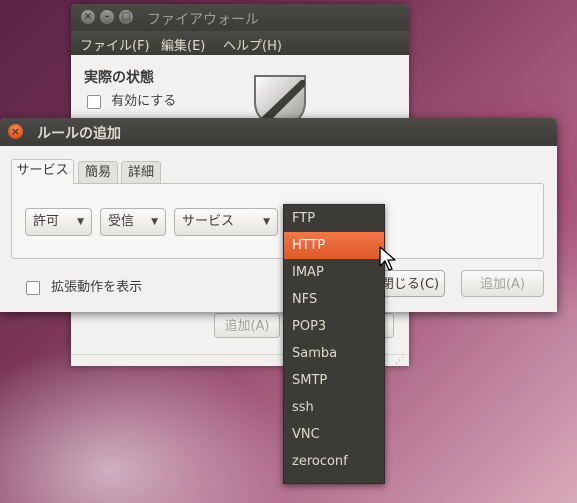  Describe the element at coordinates (141, 172) in the screenshot. I see `tab-advanced: 詳細` at that location.